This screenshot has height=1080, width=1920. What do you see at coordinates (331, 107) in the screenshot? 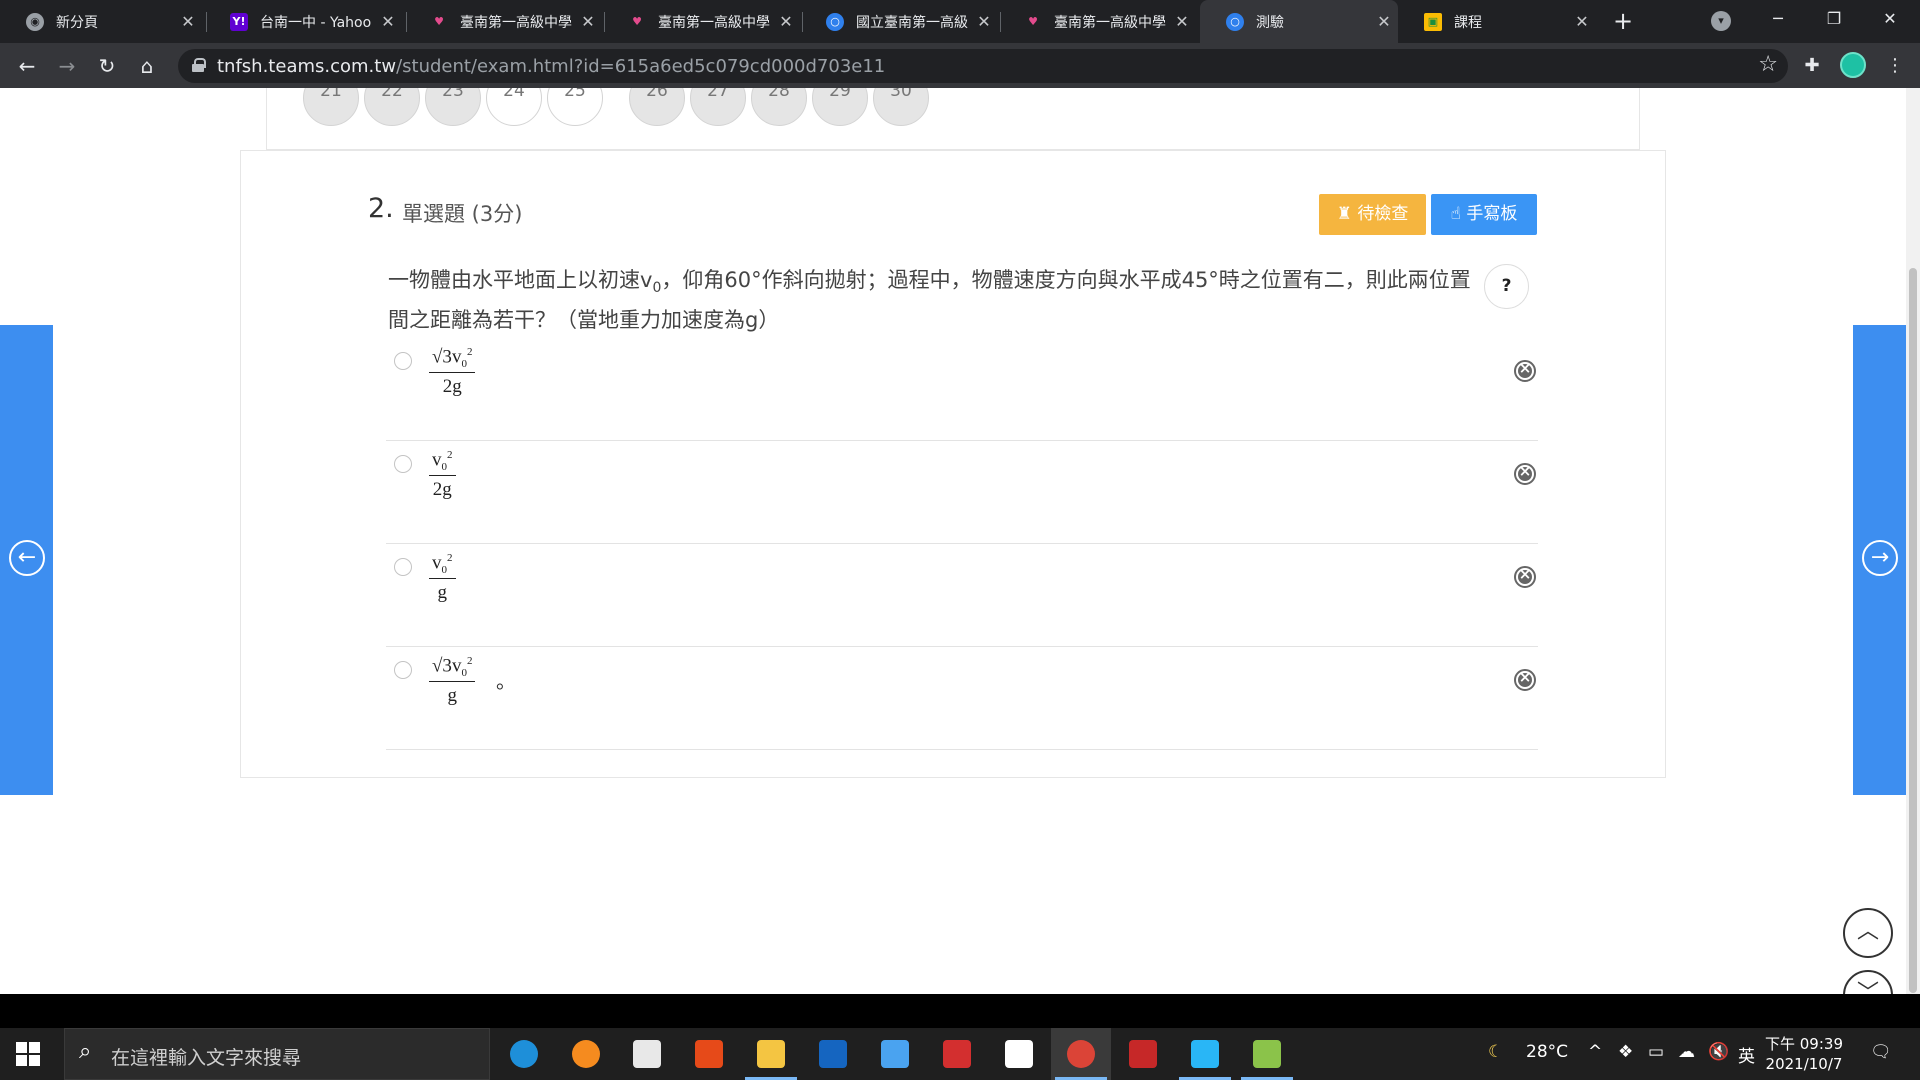
I see `question-number-21: 21` at bounding box center [331, 107].